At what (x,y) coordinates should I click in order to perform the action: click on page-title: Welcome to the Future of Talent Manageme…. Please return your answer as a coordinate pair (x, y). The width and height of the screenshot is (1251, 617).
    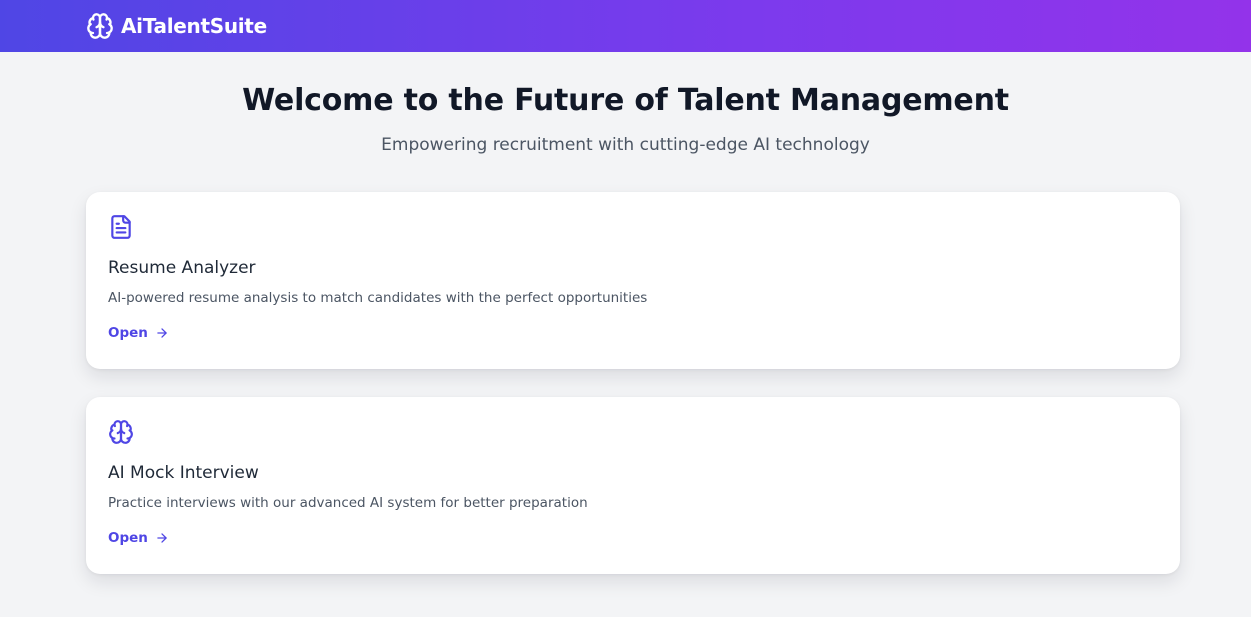
    Looking at the image, I should click on (625, 100).